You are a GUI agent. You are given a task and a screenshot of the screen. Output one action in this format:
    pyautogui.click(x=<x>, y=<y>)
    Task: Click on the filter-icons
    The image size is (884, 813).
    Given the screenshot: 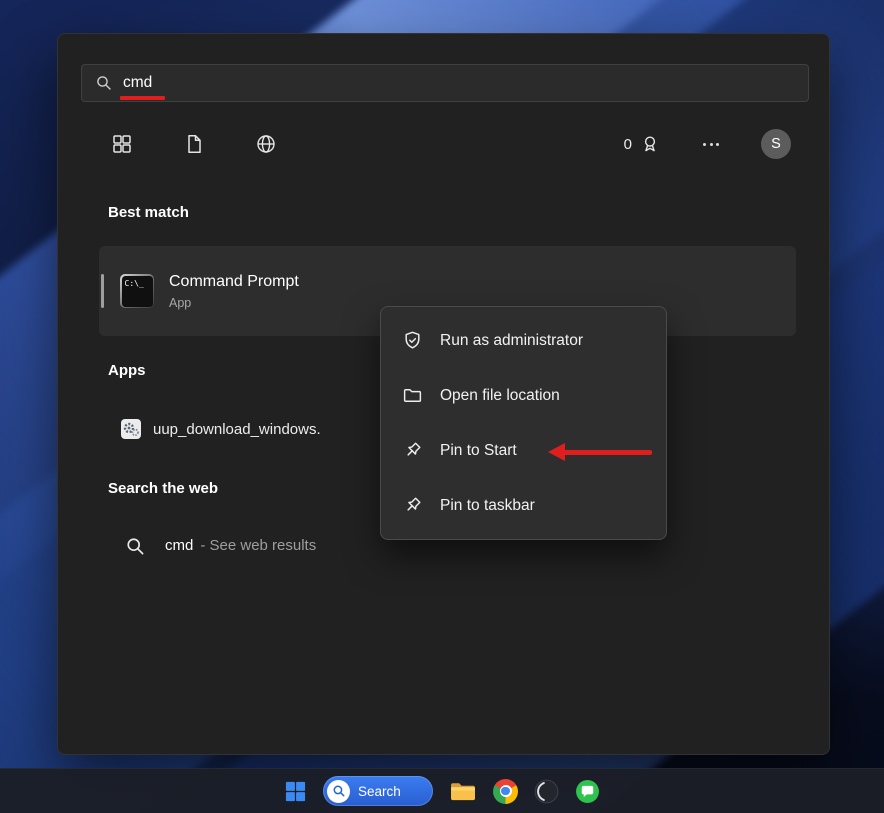 What is the action you would take?
    pyautogui.click(x=194, y=144)
    